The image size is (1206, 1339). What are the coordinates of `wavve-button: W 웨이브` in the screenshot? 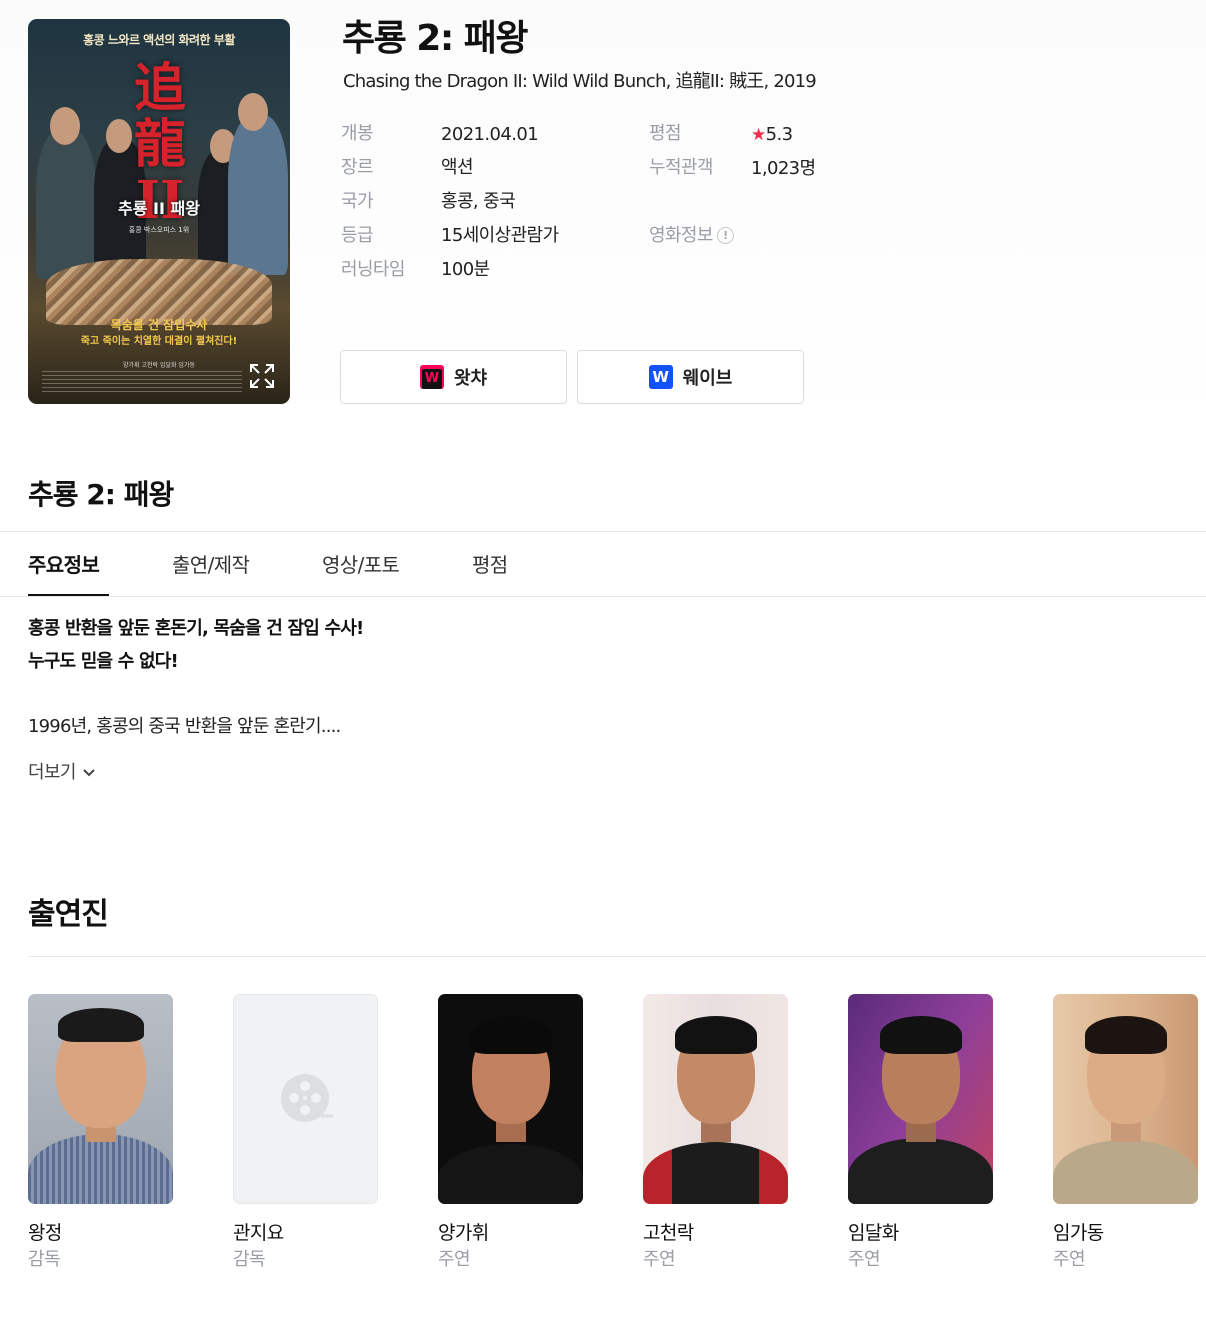 It's located at (690, 377).